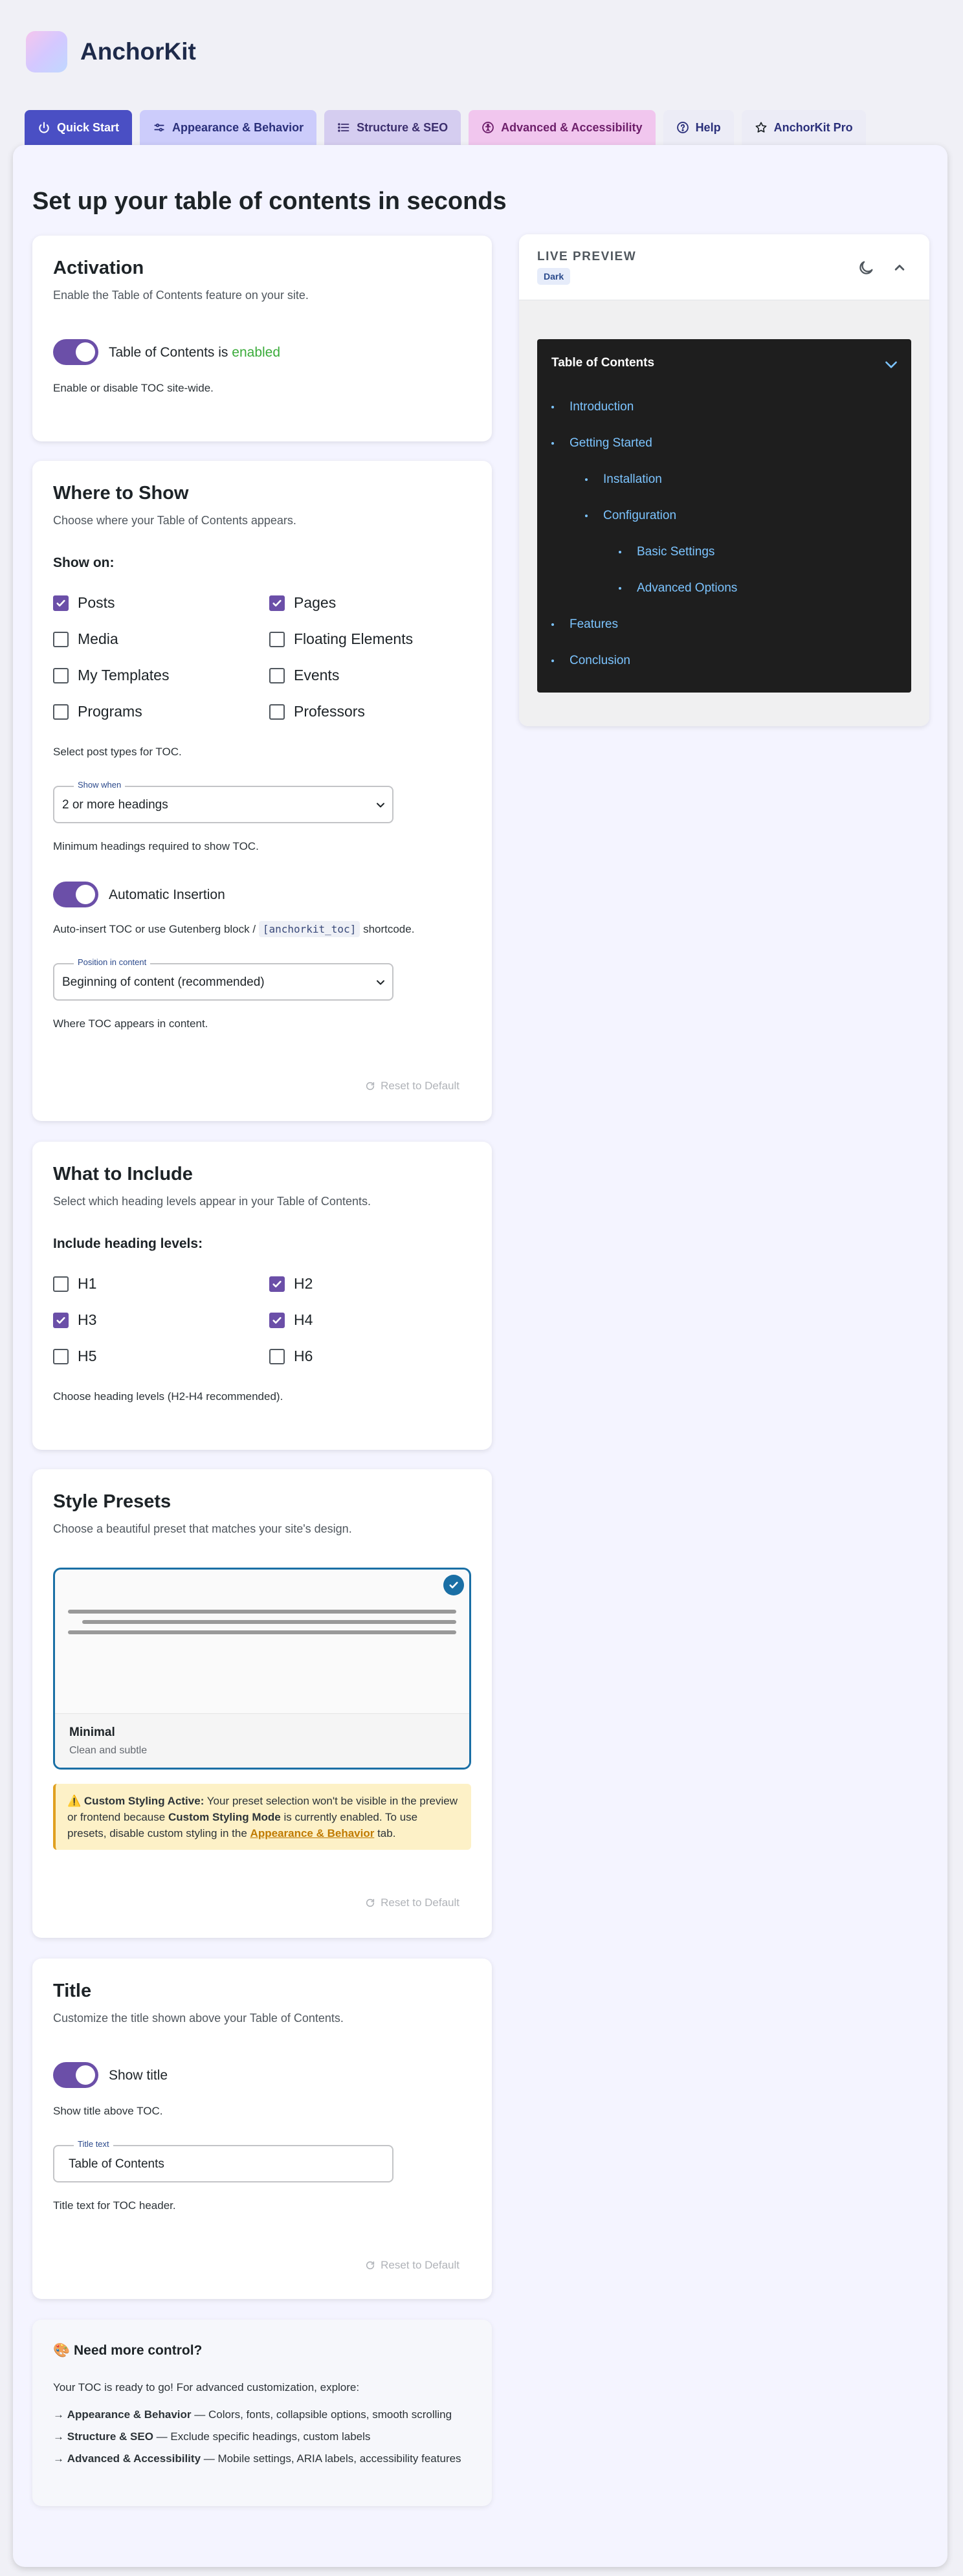 The height and width of the screenshot is (2576, 963). What do you see at coordinates (110, 711) in the screenshot?
I see `checkbox-label: Programs` at bounding box center [110, 711].